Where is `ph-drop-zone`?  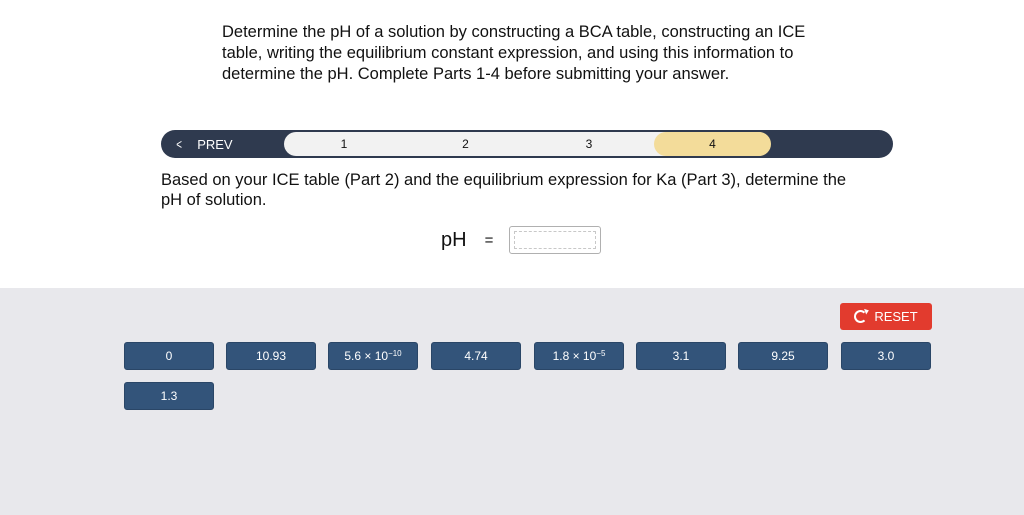
ph-drop-zone is located at coordinates (555, 240).